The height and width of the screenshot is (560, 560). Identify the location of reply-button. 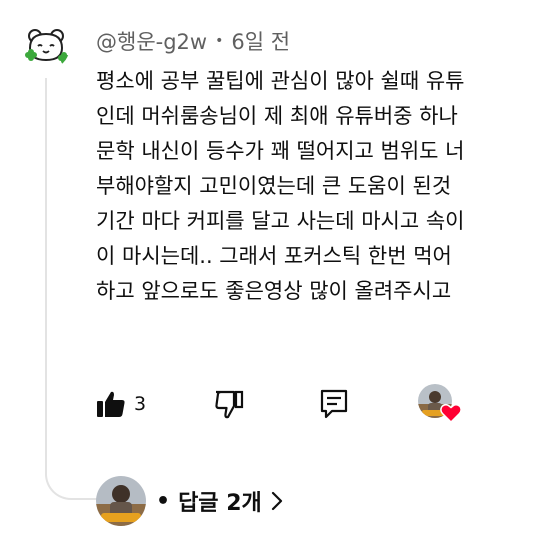
(334, 404).